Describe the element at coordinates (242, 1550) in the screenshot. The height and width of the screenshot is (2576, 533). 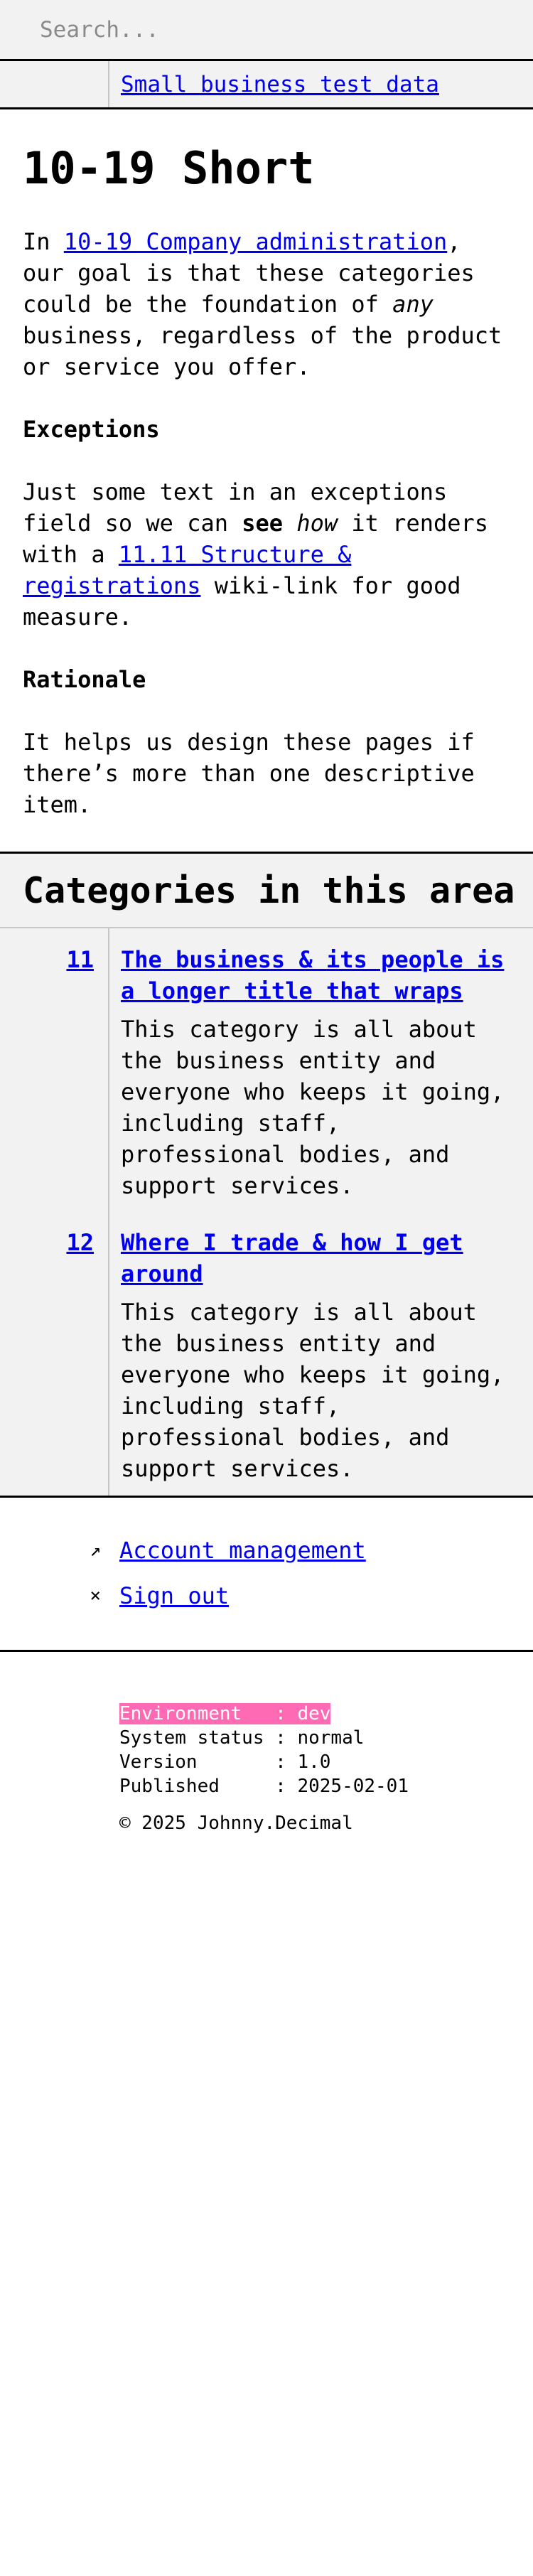
I see `account-management-link: Account management` at that location.